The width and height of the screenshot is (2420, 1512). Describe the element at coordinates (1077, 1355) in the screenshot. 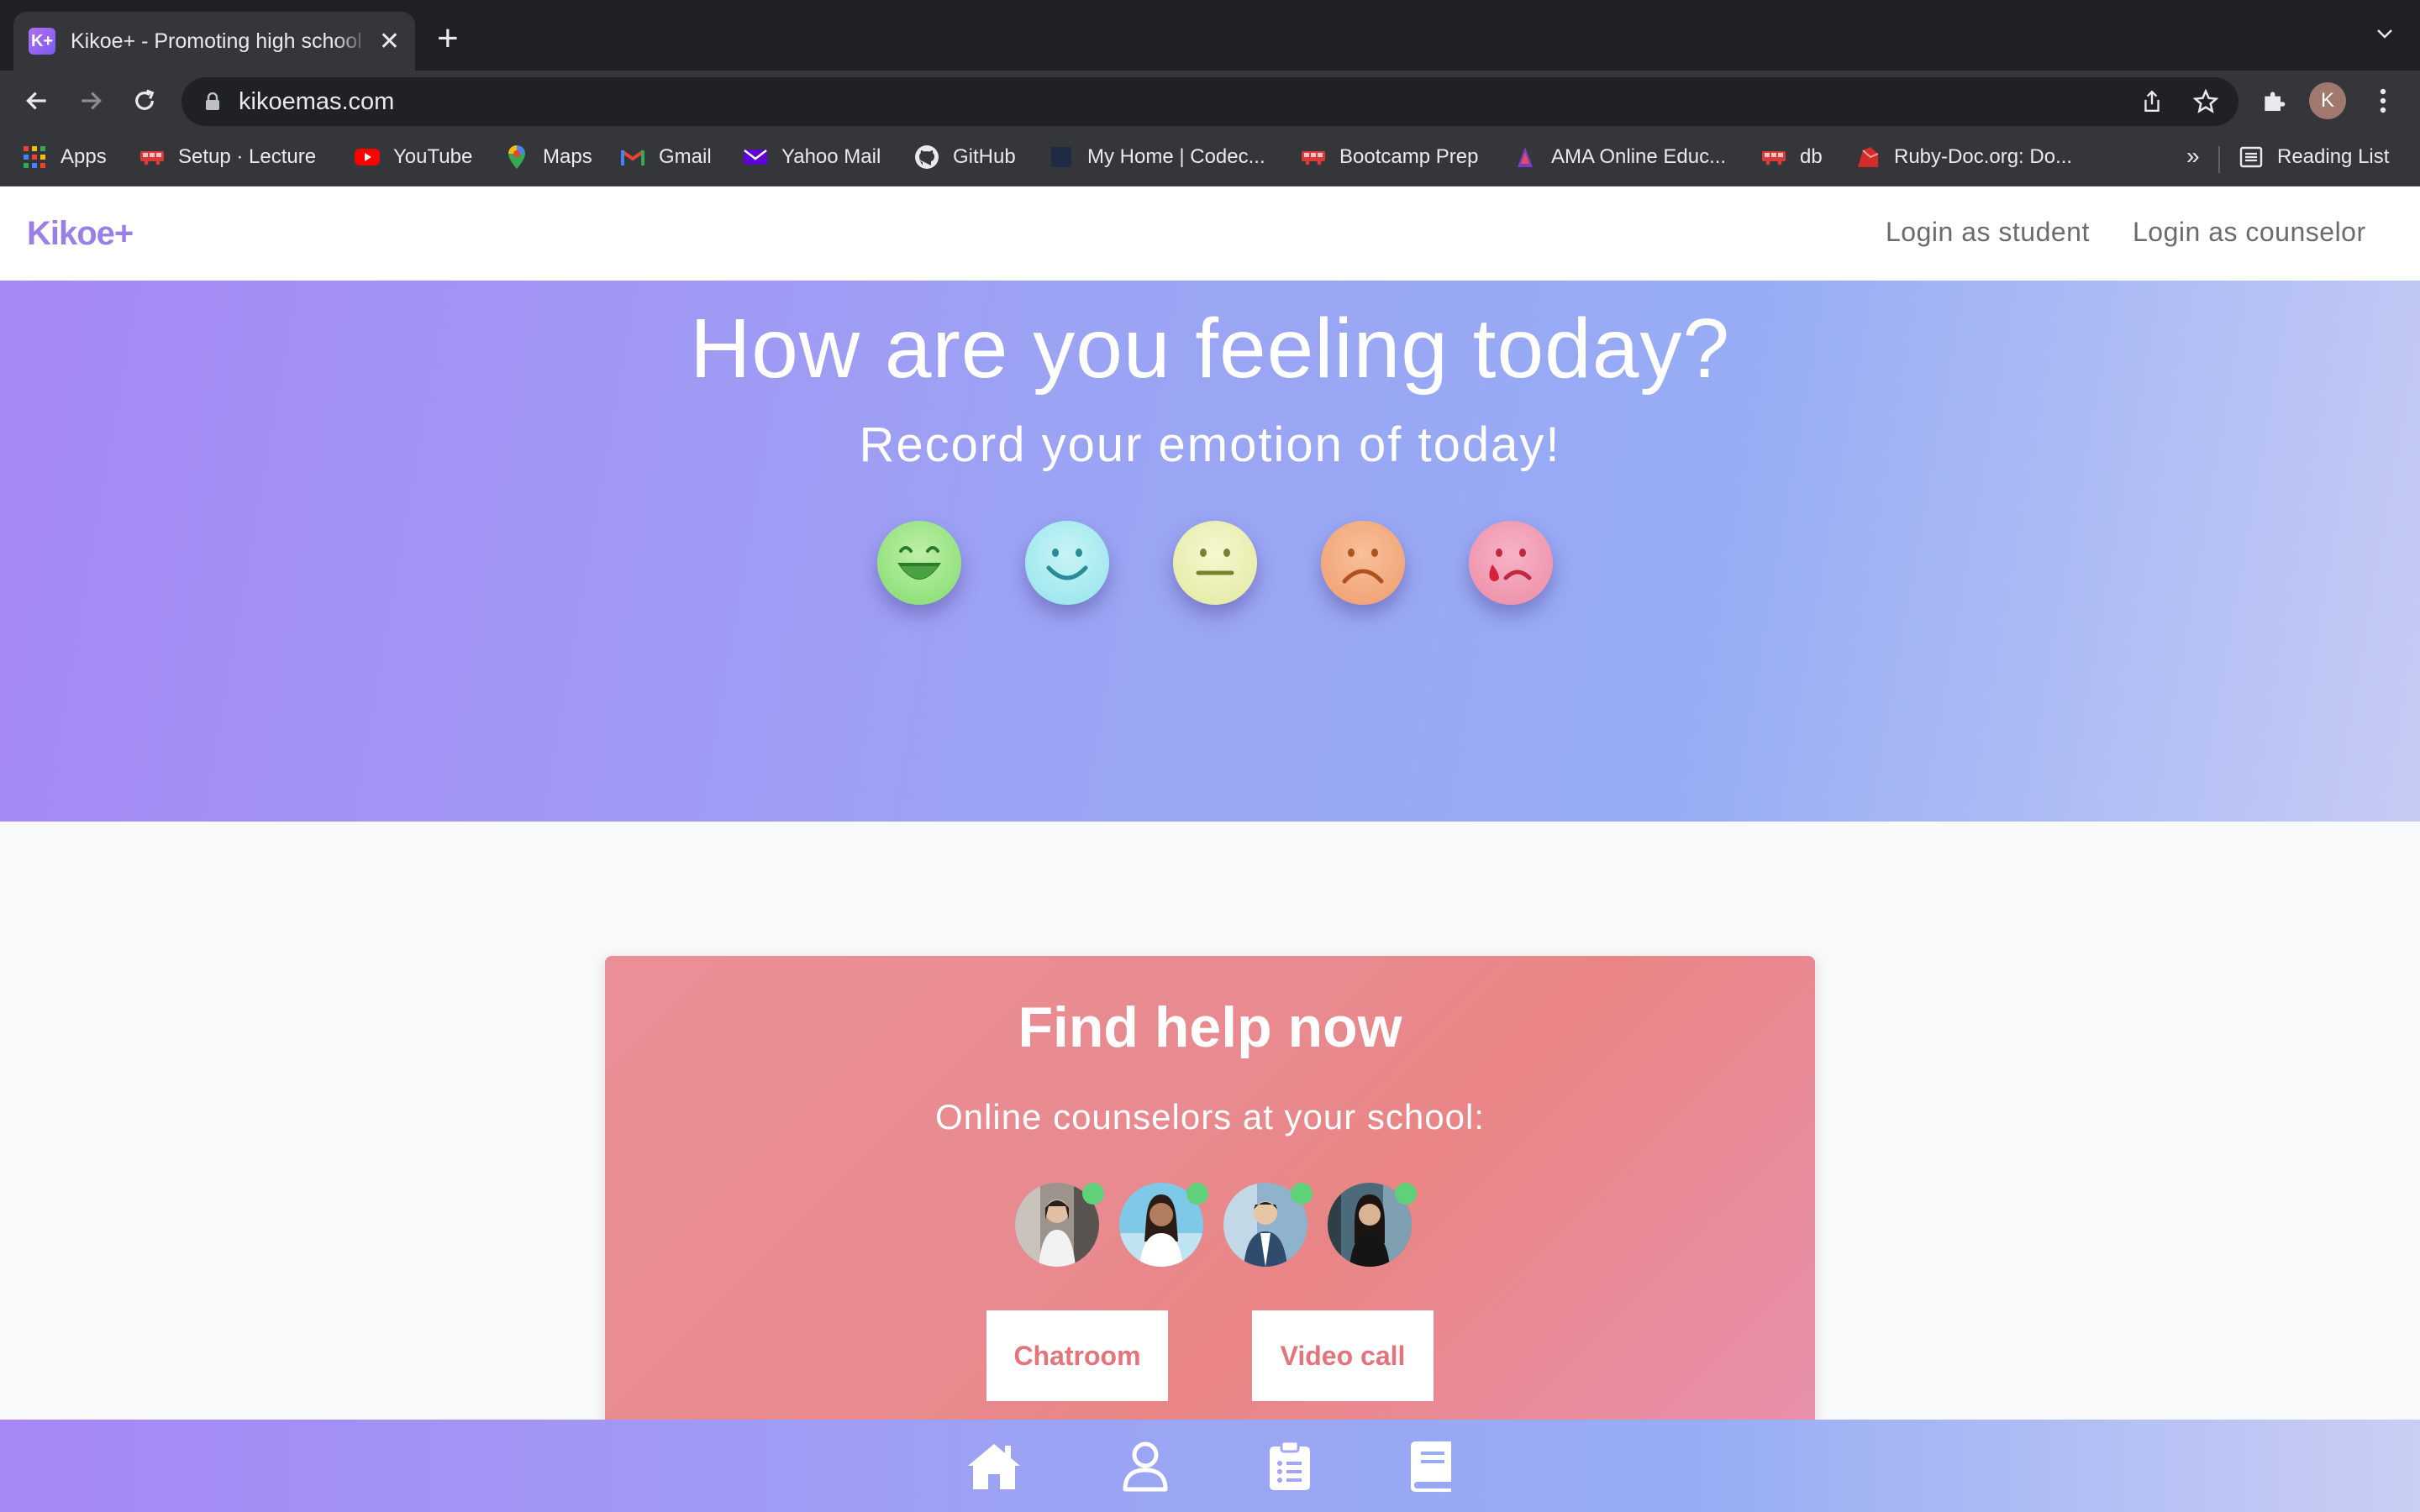

I see `chatroom-button: Chatroom` at that location.